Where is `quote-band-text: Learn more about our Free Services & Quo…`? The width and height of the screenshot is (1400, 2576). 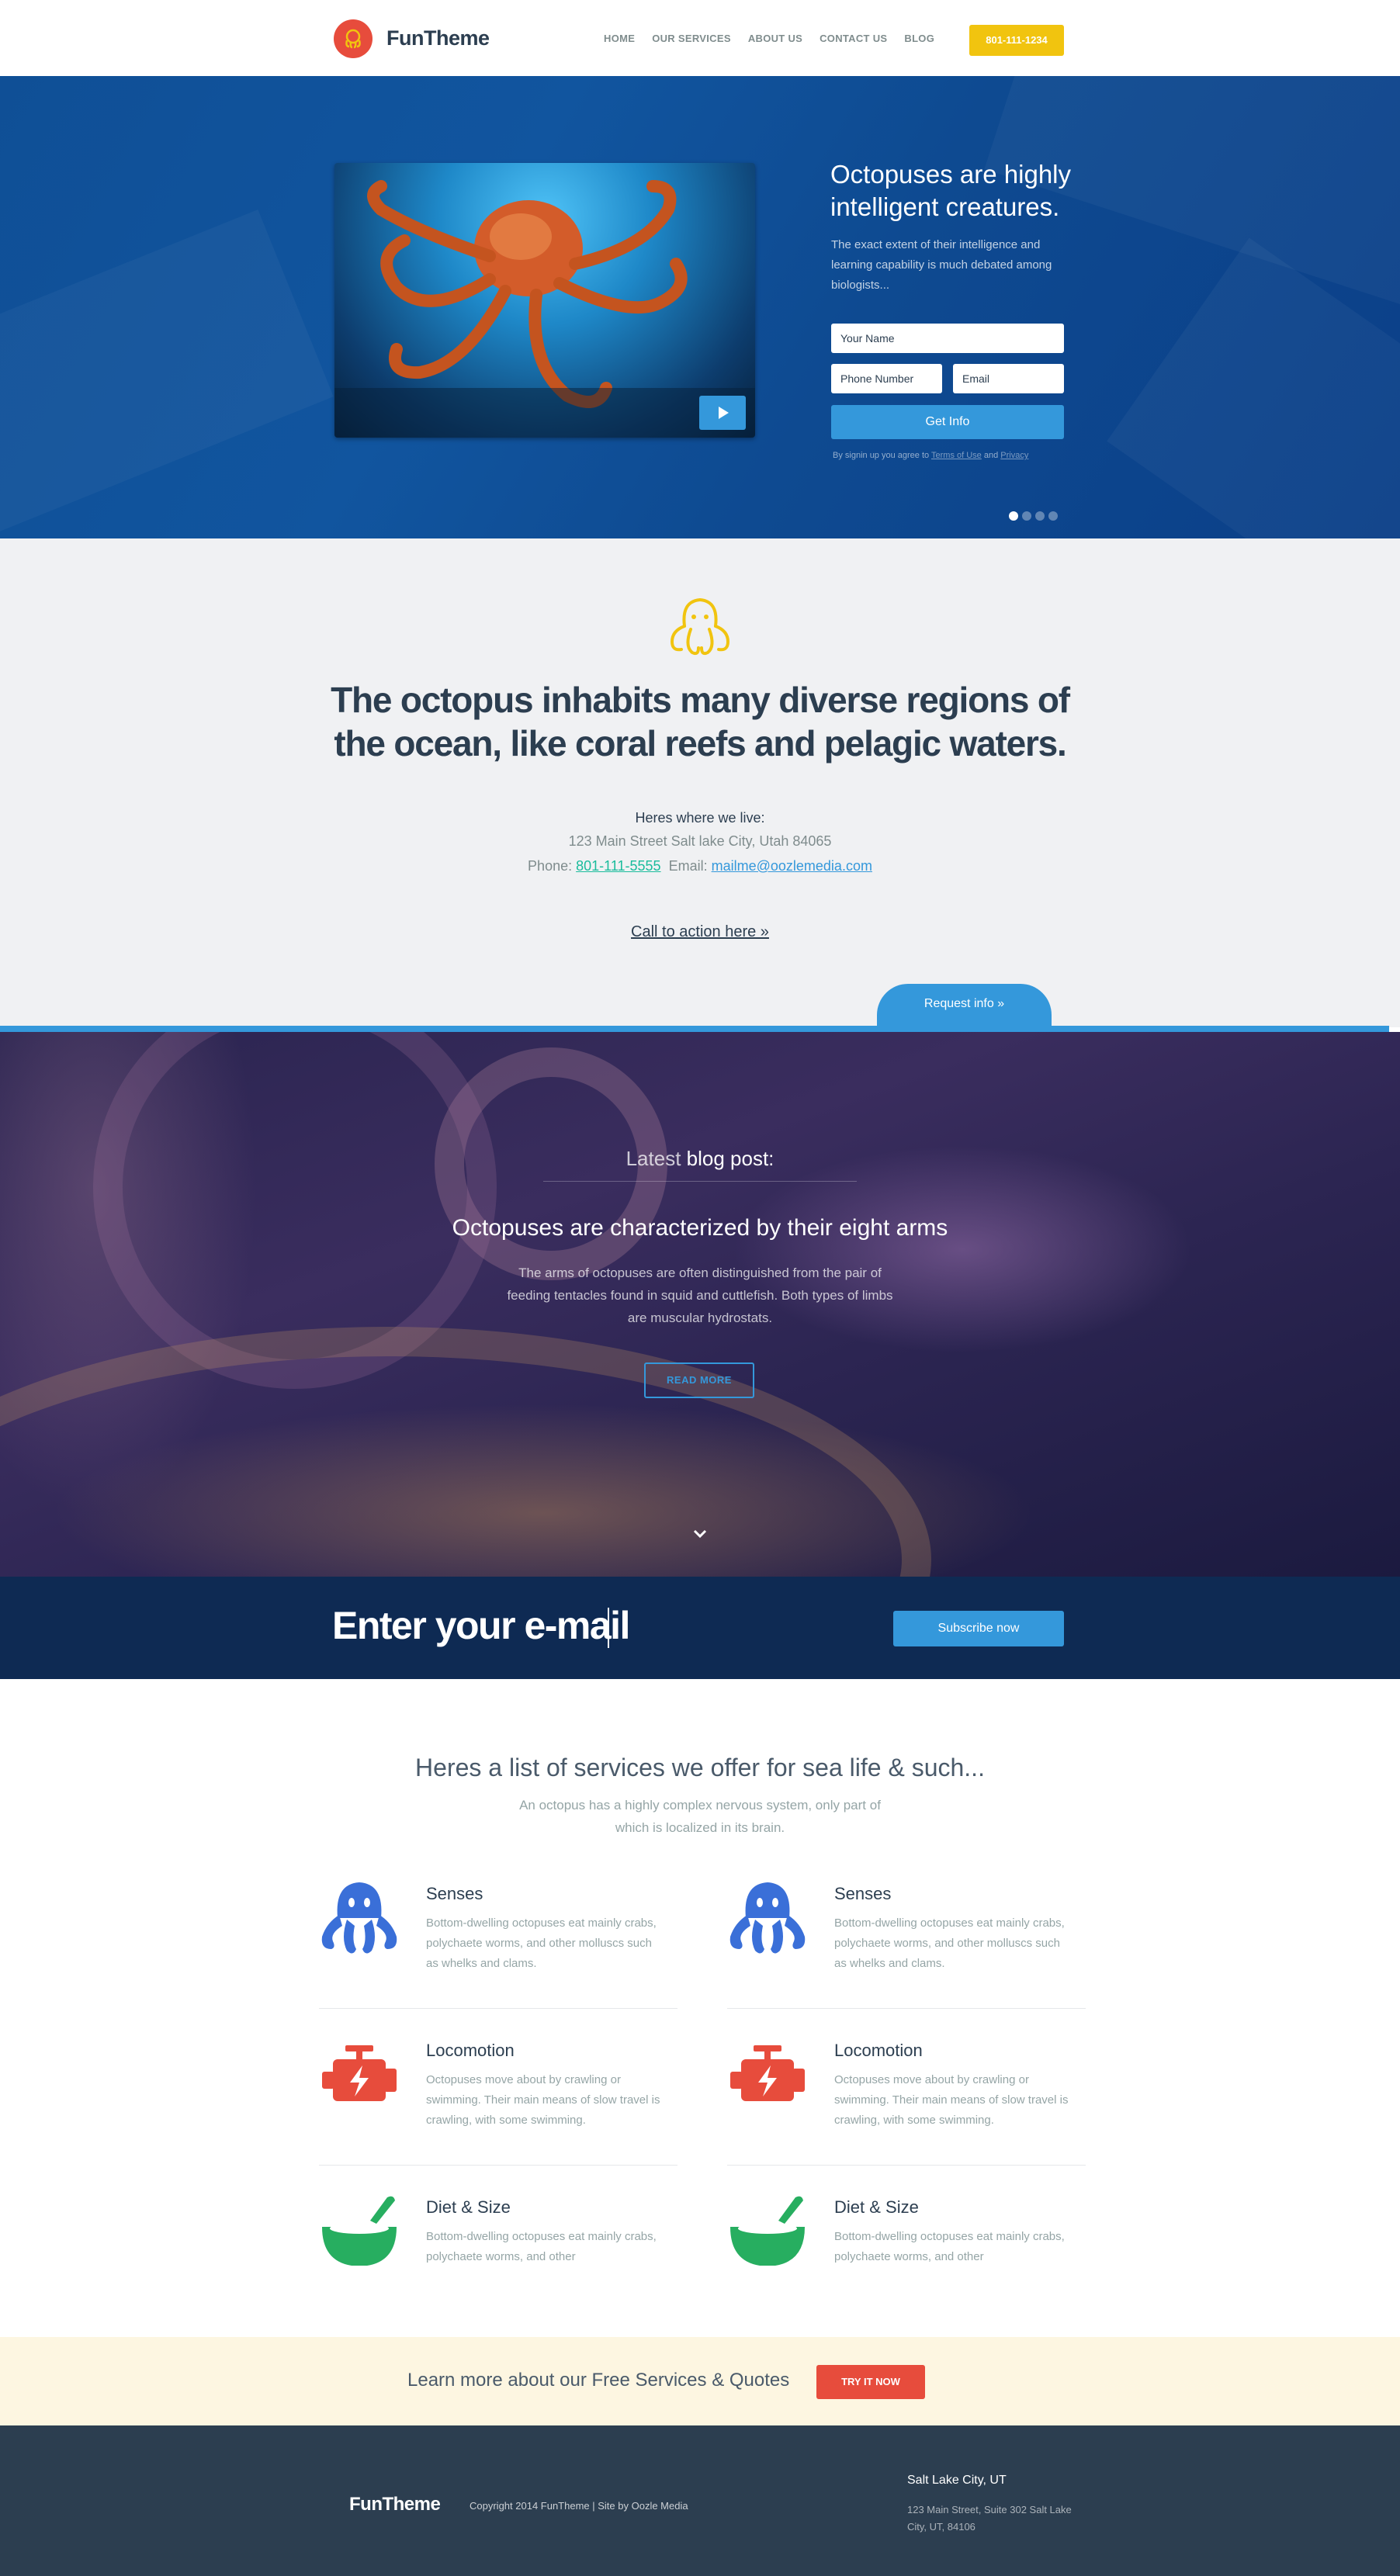
quote-band-text: Learn more about our Free Services & Quo… is located at coordinates (598, 2380).